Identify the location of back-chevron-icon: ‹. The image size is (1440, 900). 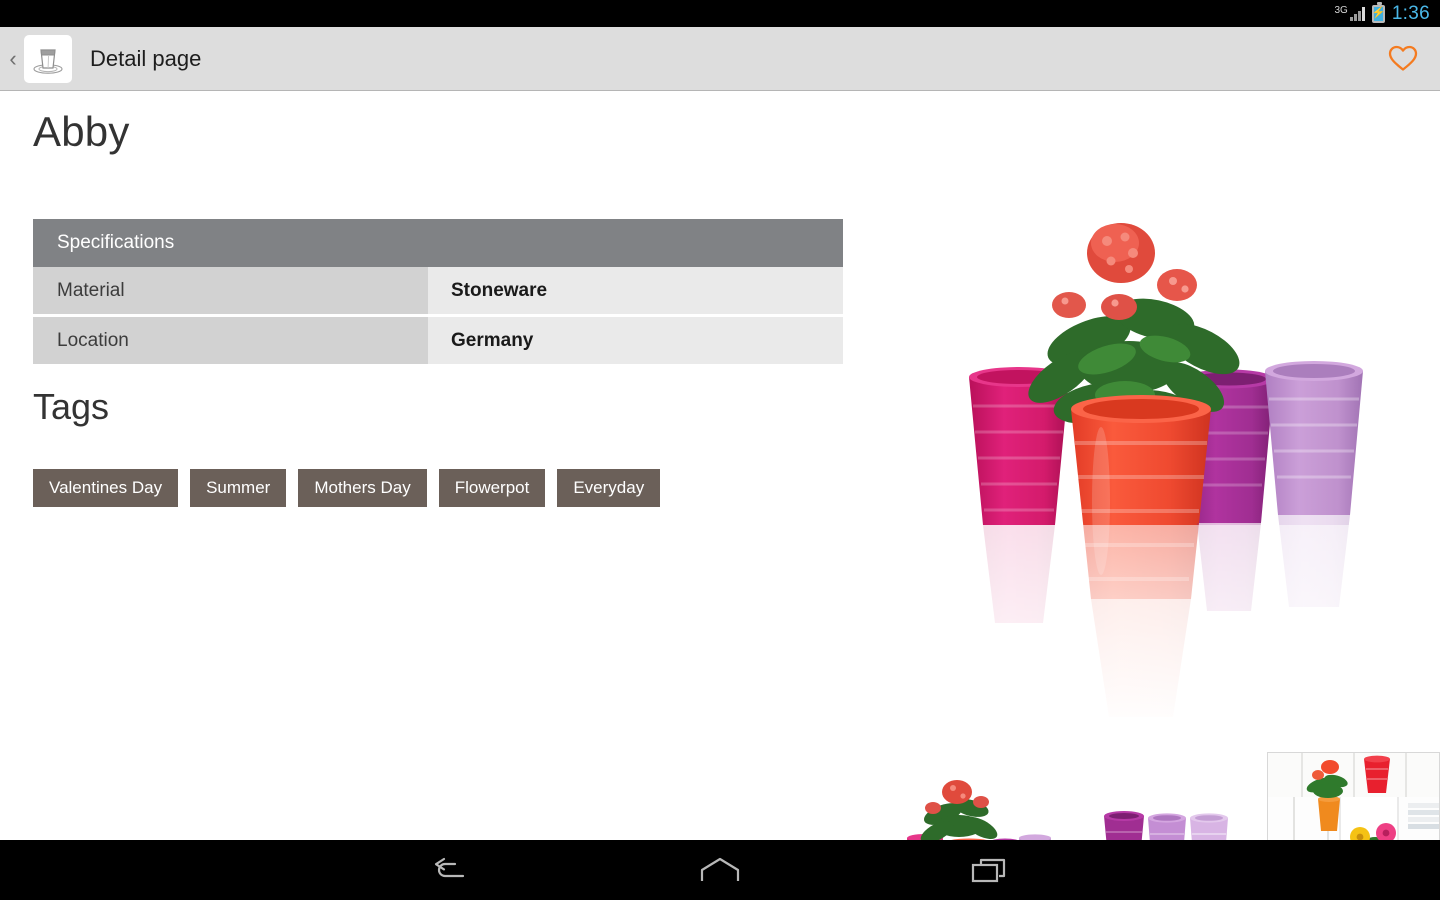
(13, 58).